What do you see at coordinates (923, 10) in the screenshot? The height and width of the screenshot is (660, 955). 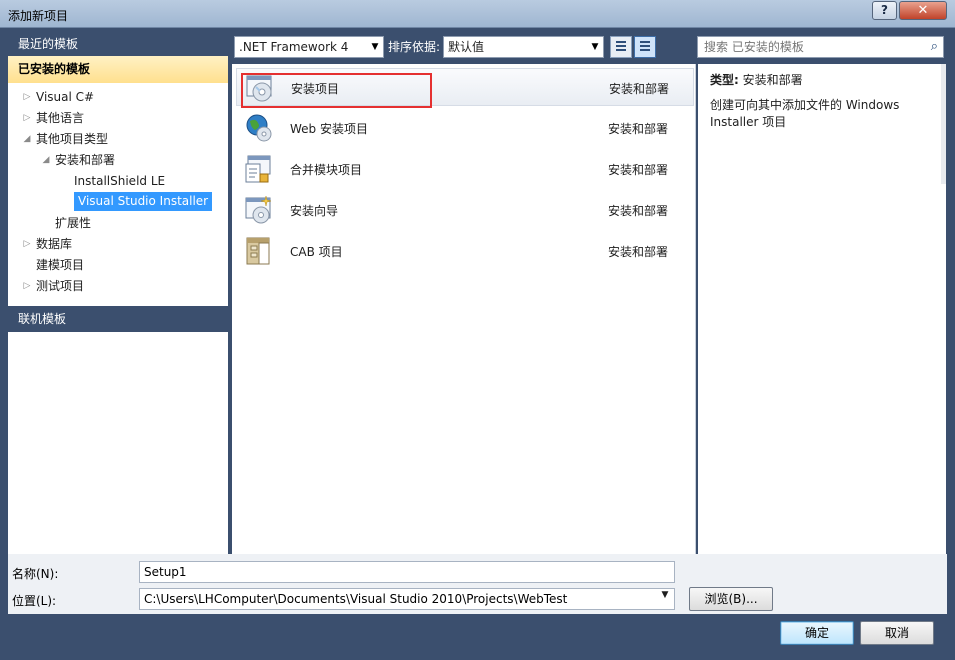 I see `close-button: ✕` at bounding box center [923, 10].